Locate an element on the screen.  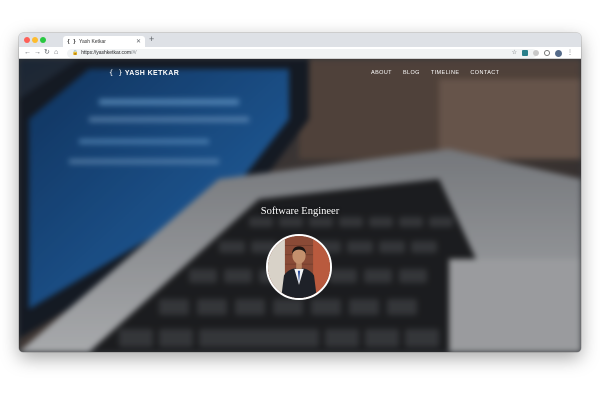
url-path: /#/ is located at coordinates (133, 53).